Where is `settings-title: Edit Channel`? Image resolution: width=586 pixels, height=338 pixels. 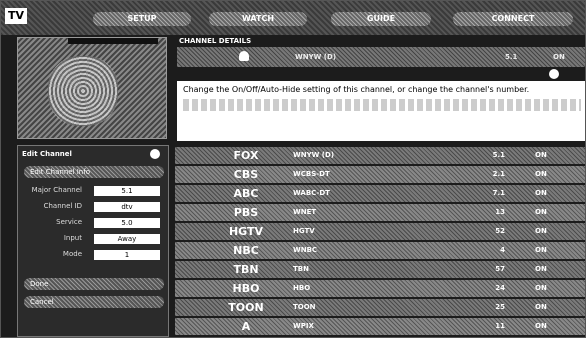 settings-title: Edit Channel is located at coordinates (47, 154).